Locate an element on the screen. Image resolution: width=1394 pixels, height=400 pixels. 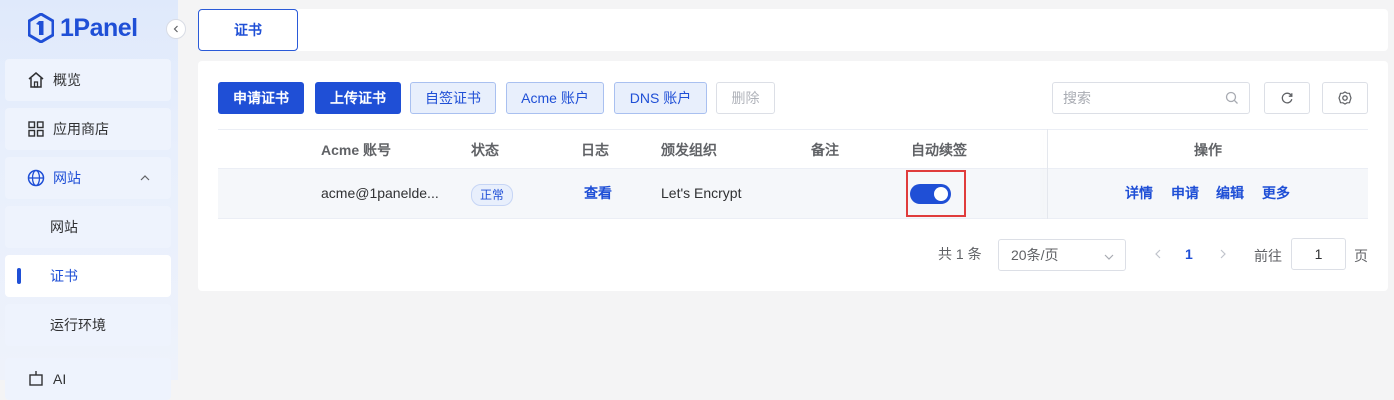
toggle-knob is located at coordinates (941, 194).